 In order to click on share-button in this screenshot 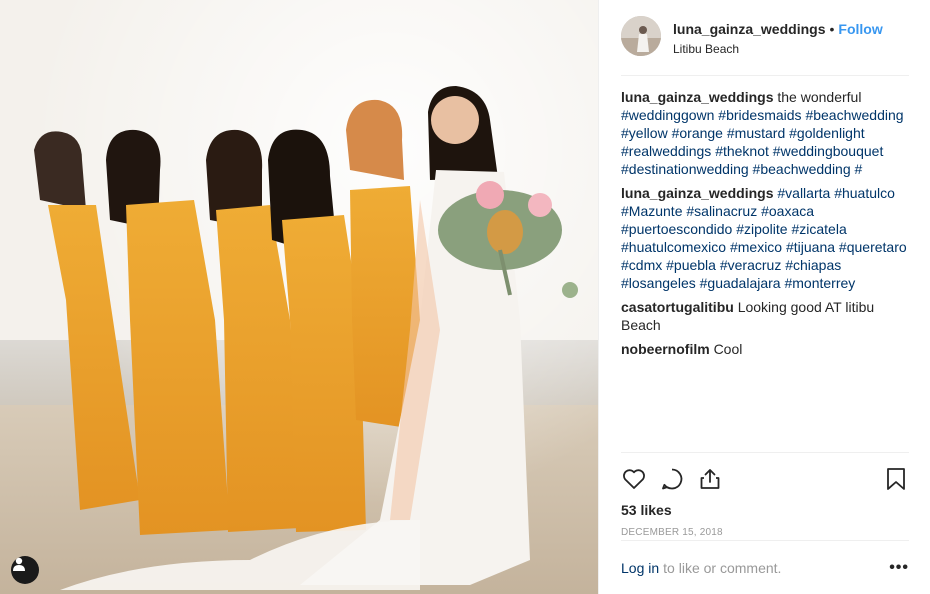, I will do `click(710, 479)`.